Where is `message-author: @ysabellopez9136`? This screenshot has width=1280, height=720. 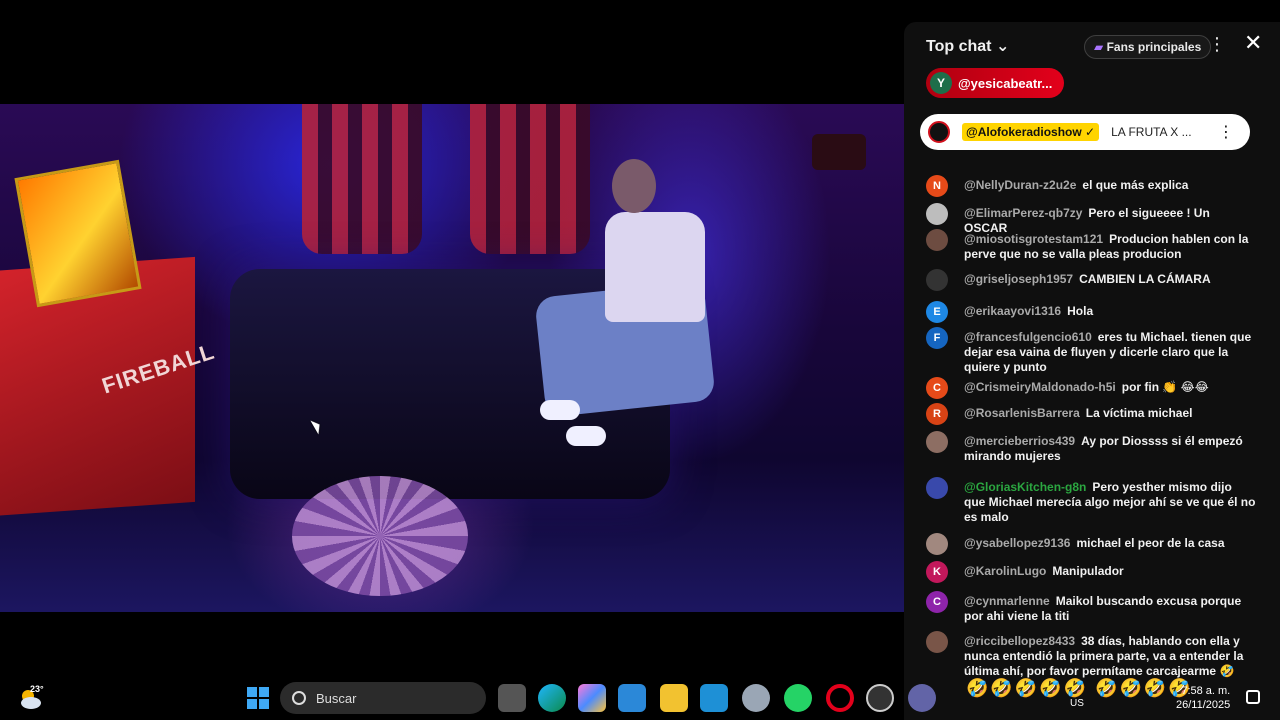
message-author: @ysabellopez9136 is located at coordinates (1017, 543).